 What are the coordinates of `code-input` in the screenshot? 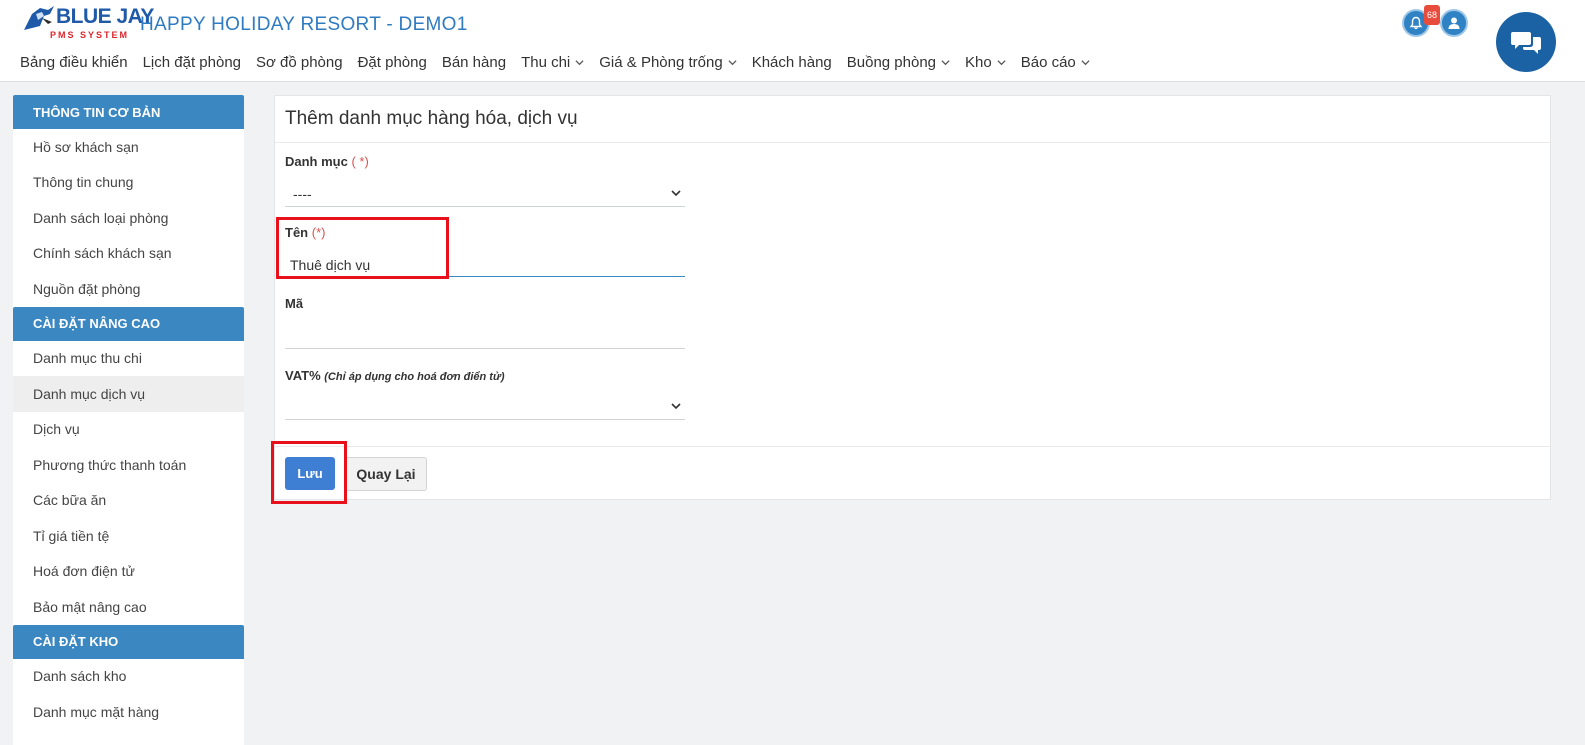 It's located at (485, 334).